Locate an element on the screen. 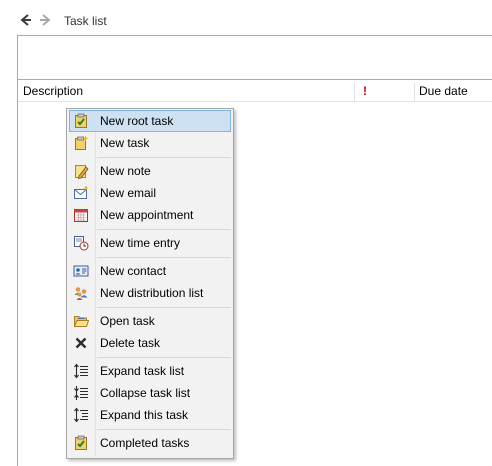  menu-item-new-contact: New contact is located at coordinates (150, 271).